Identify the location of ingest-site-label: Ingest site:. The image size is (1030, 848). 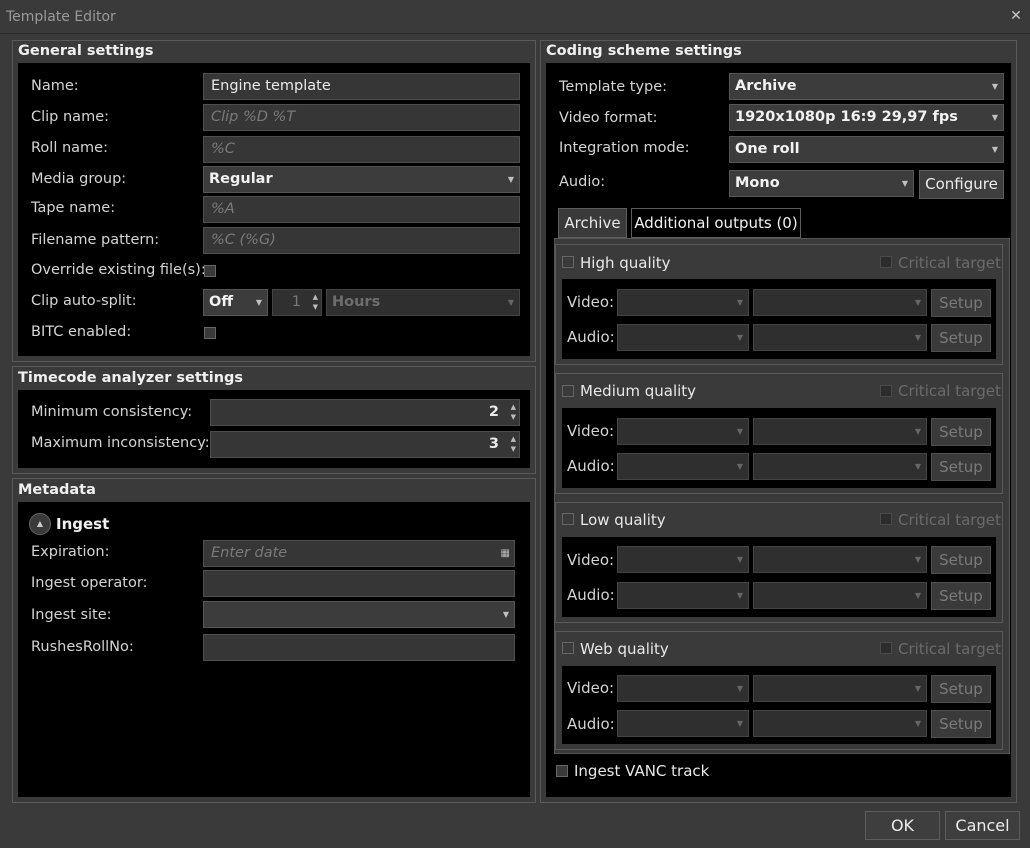
(71, 615).